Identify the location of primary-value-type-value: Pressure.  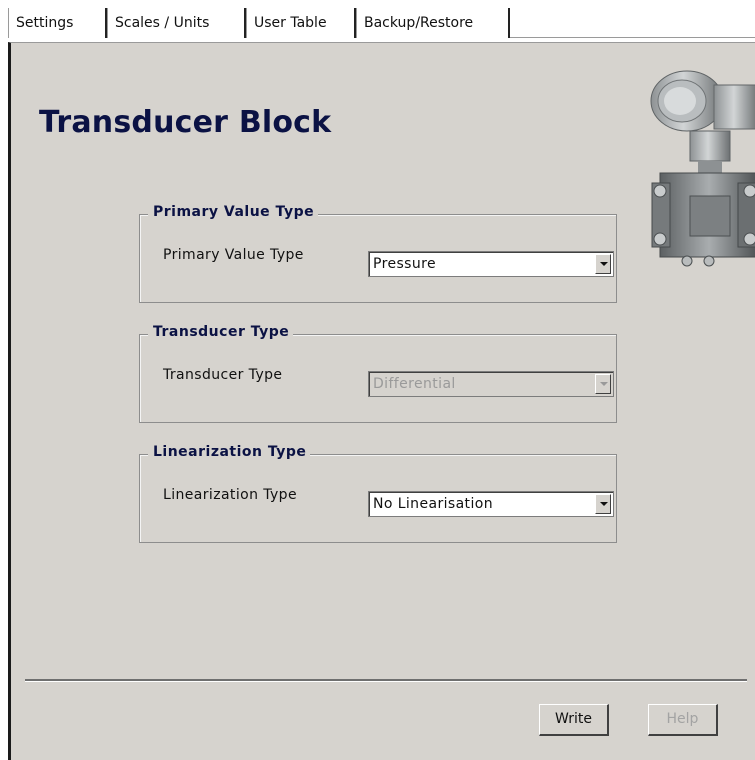
(404, 264).